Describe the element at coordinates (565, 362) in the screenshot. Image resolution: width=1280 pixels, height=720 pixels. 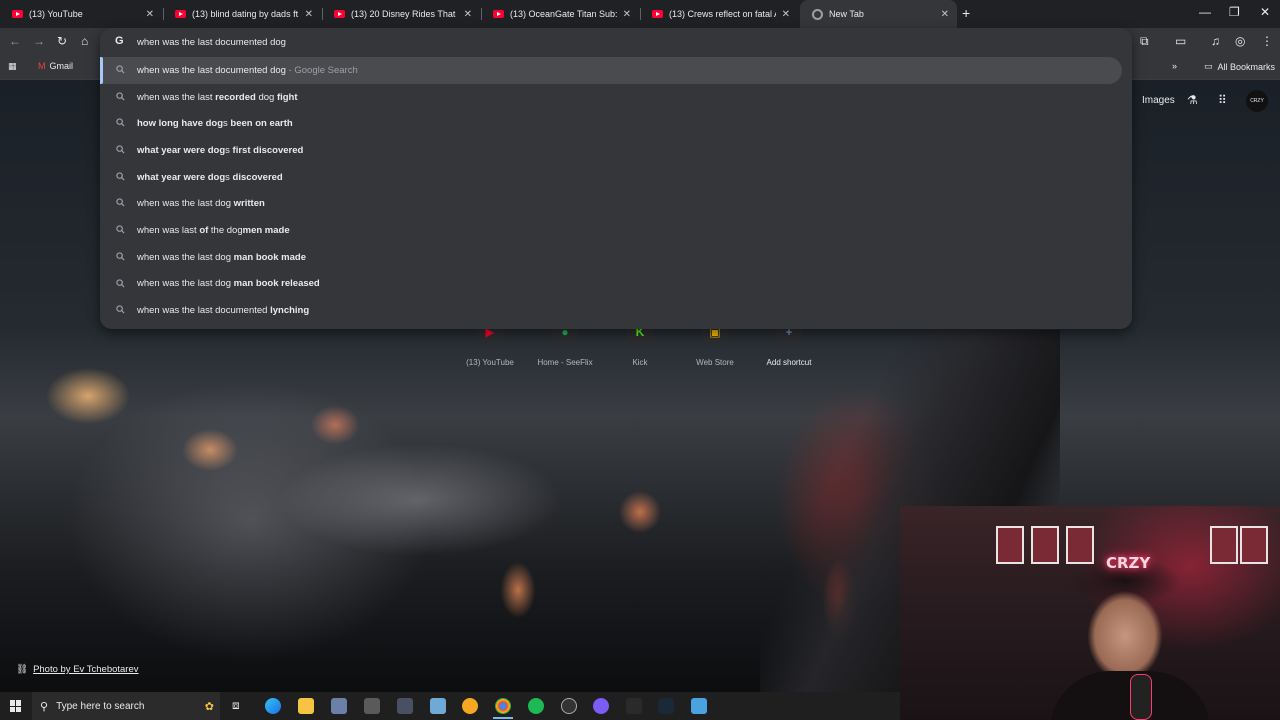
I see `shortcut-label: Home - SeeFlix` at that location.